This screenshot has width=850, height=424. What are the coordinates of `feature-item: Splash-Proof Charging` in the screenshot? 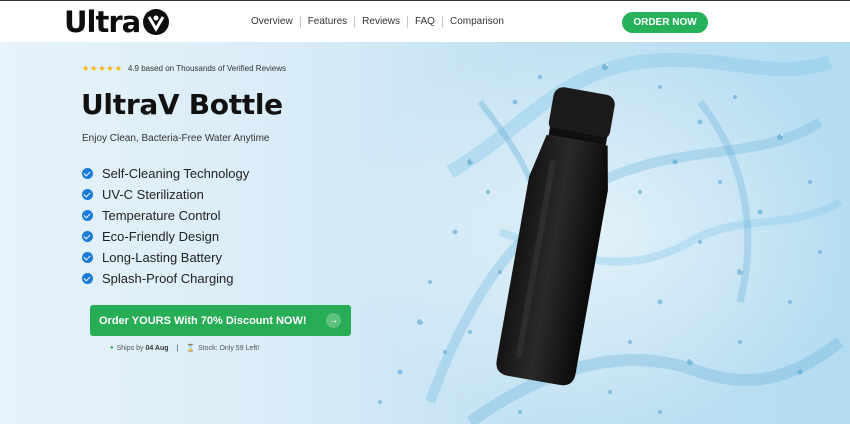 It's located at (165, 278).